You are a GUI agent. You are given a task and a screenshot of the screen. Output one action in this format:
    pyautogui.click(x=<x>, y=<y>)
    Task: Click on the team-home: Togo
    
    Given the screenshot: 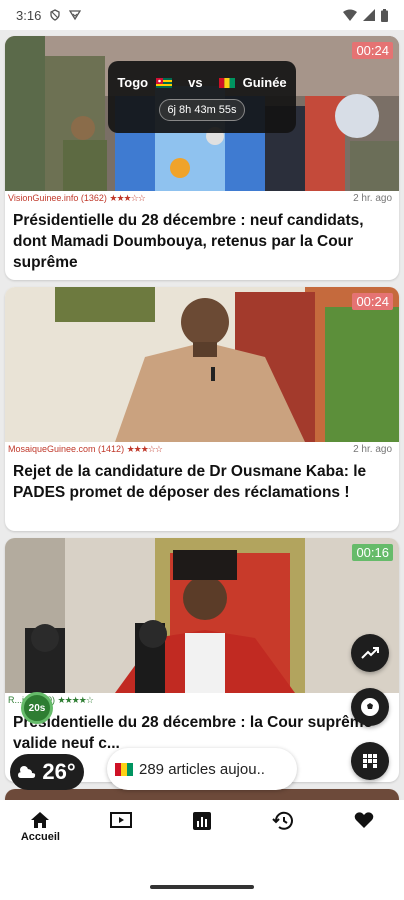 What is the action you would take?
    pyautogui.click(x=133, y=82)
    